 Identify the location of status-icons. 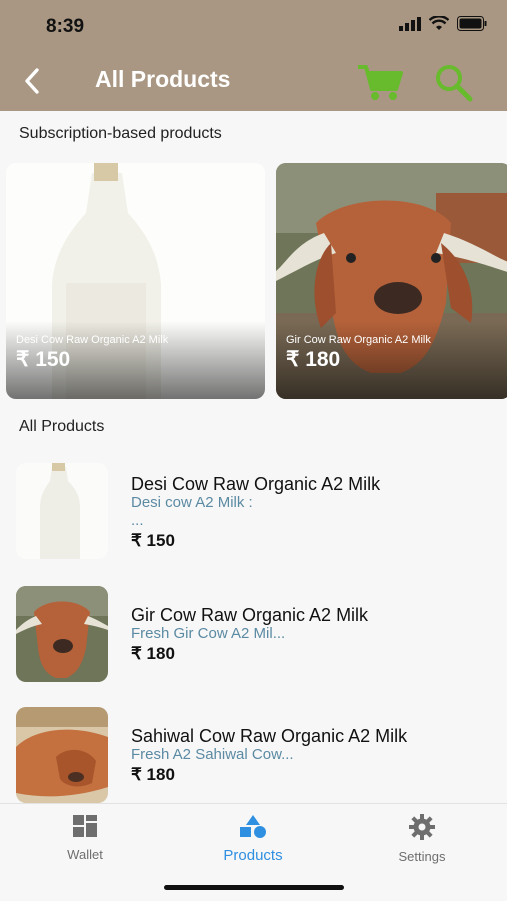
(443, 23).